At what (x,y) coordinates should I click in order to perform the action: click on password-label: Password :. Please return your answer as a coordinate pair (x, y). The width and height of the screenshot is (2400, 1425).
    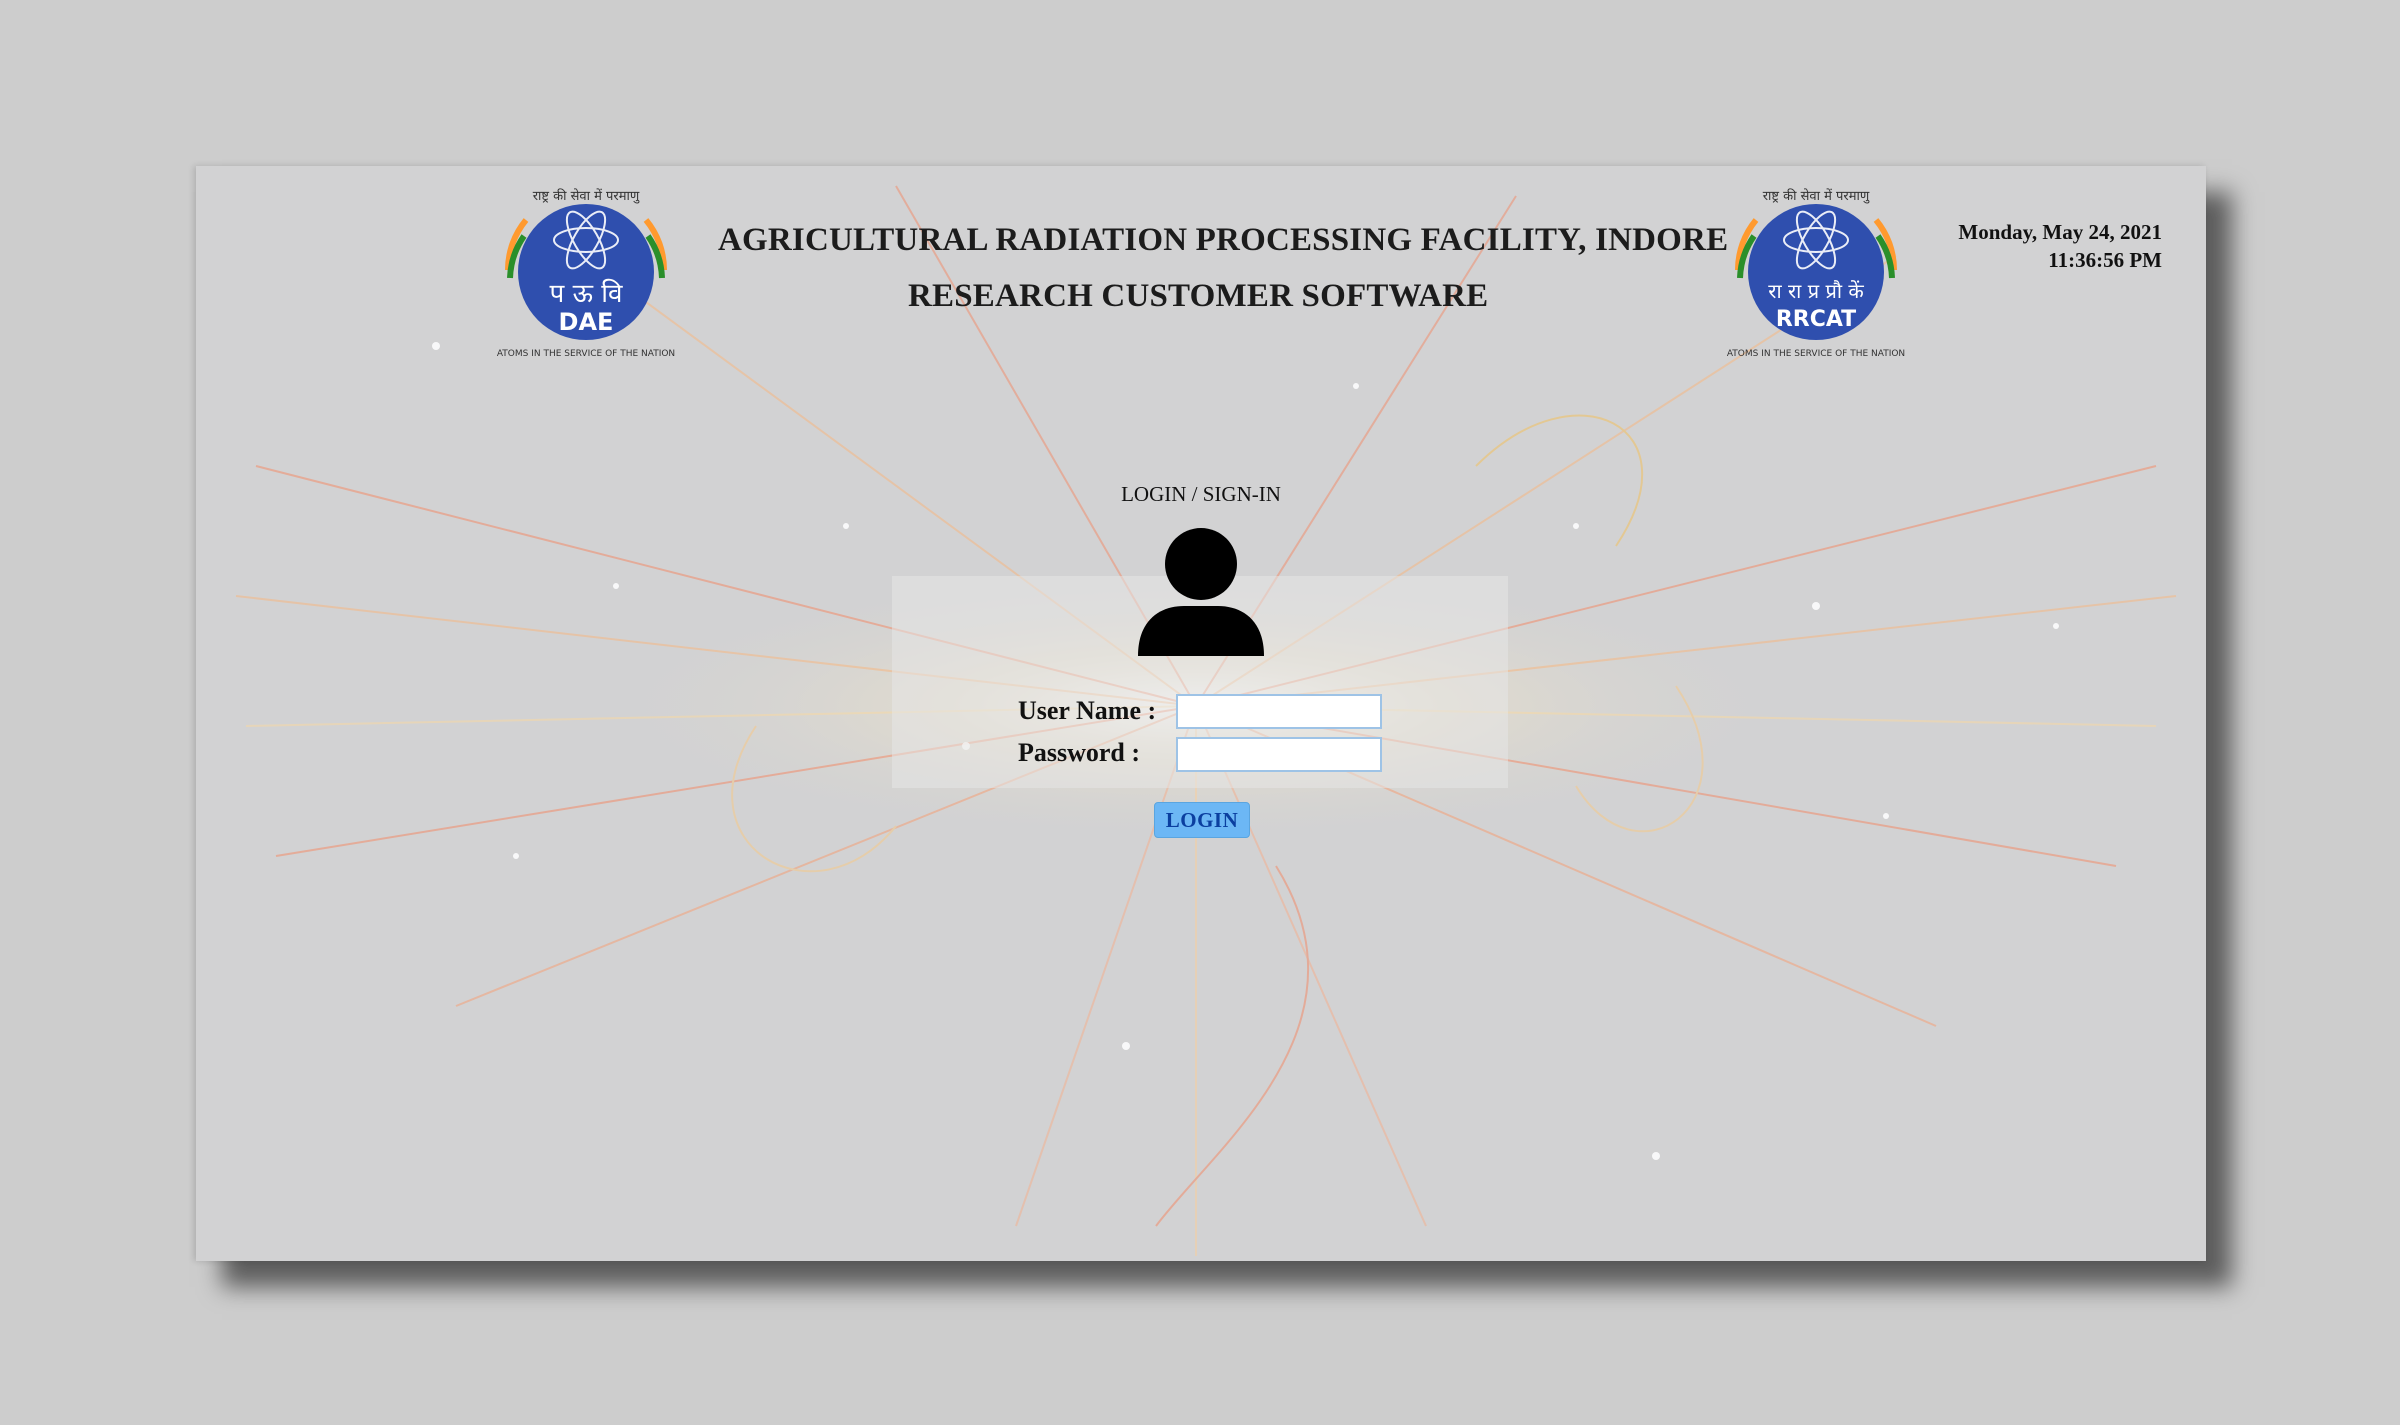
    Looking at the image, I should click on (1079, 752).